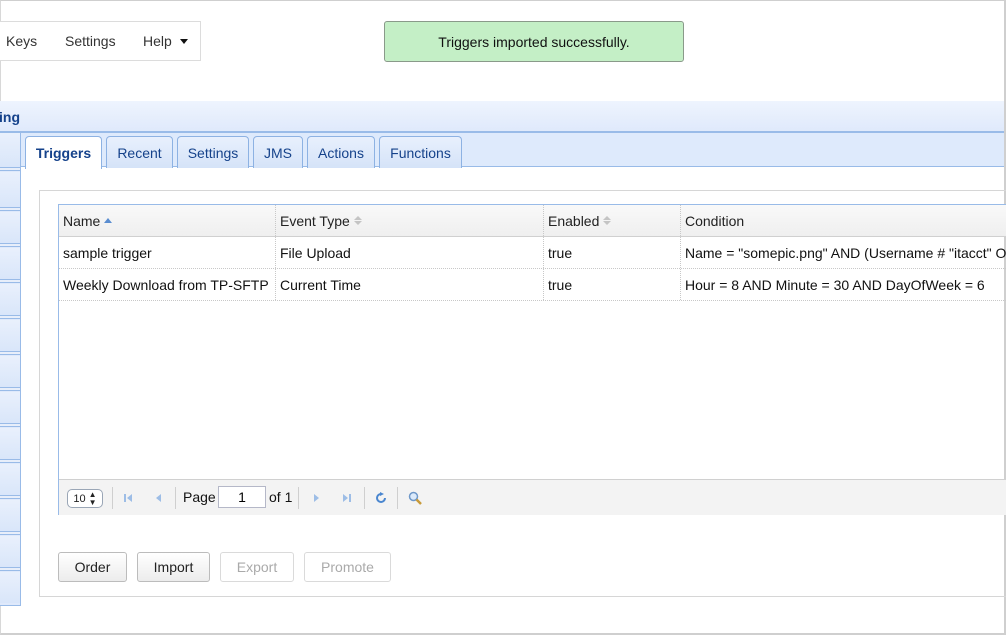 The image size is (1006, 635). I want to click on tab-label: Settings, so click(213, 152).